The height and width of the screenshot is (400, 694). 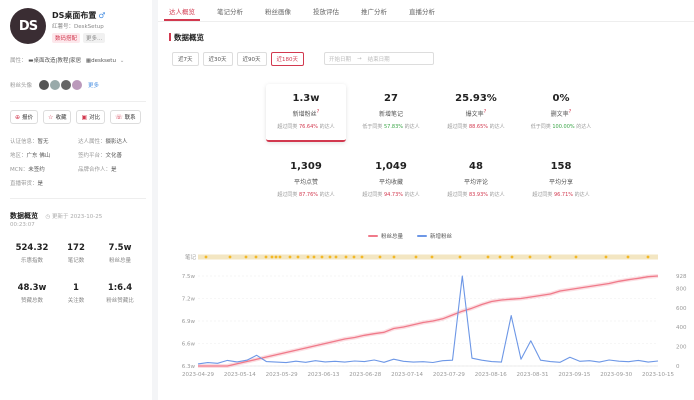 I want to click on info-region: 地区：广东 佛山, so click(x=30, y=155).